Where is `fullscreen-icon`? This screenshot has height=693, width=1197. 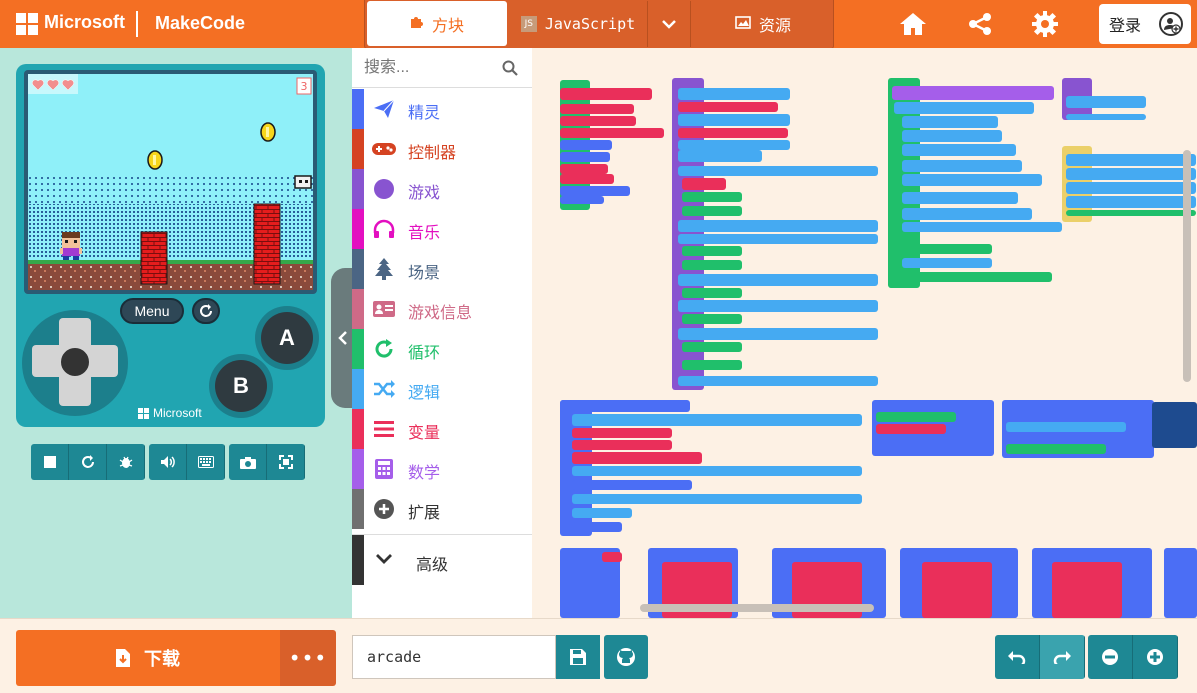 fullscreen-icon is located at coordinates (286, 462).